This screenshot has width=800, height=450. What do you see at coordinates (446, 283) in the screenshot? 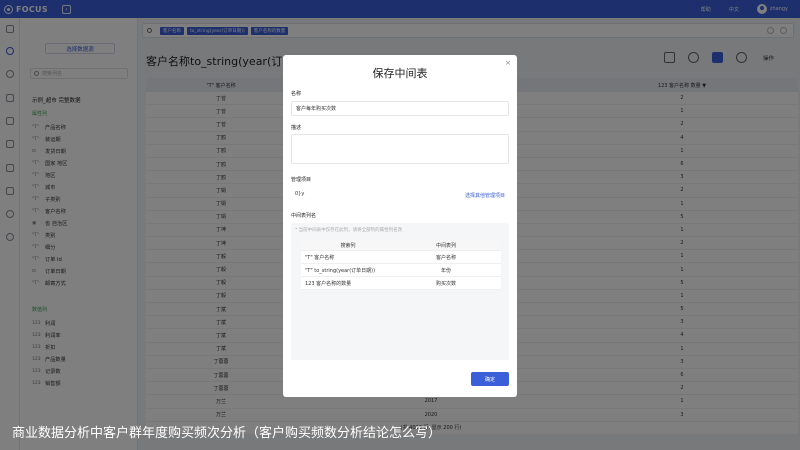
I see `mapping-target-input: 购买次数` at bounding box center [446, 283].